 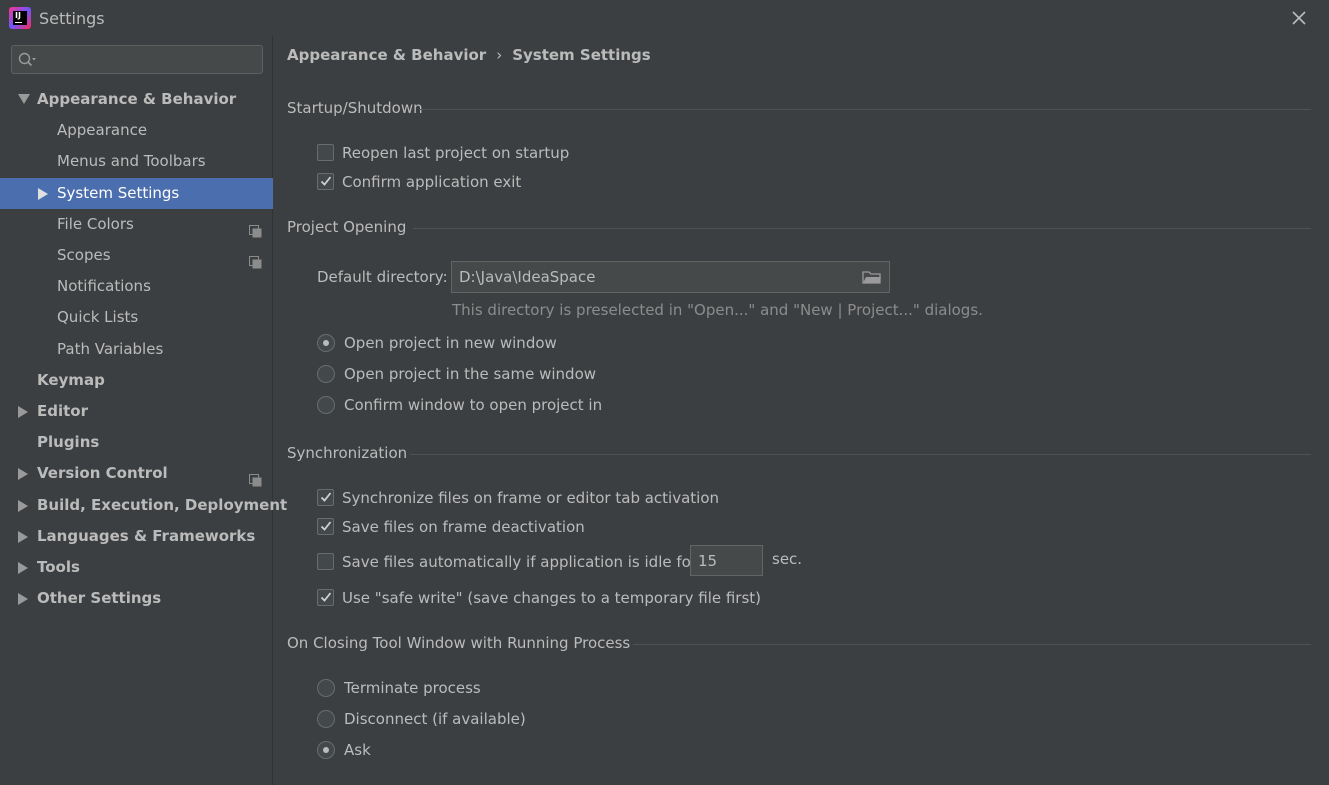 What do you see at coordinates (104, 286) in the screenshot?
I see `sidebar-item-label: Notifications` at bounding box center [104, 286].